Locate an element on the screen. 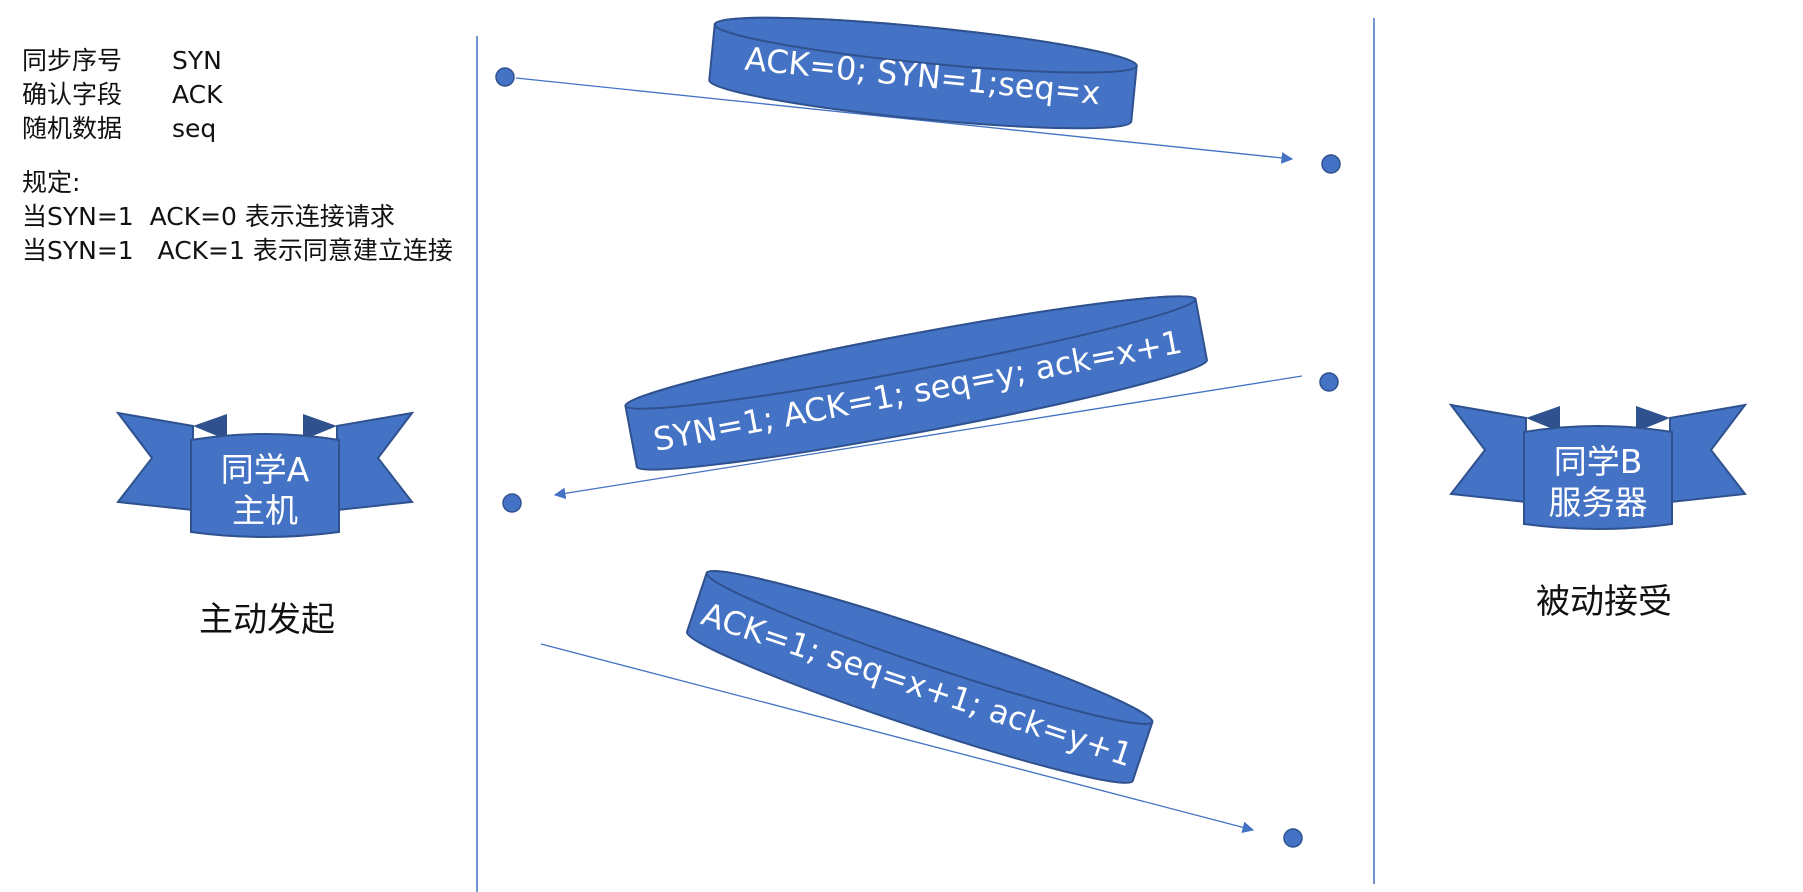  client-label-line2: 主机 is located at coordinates (265, 510).